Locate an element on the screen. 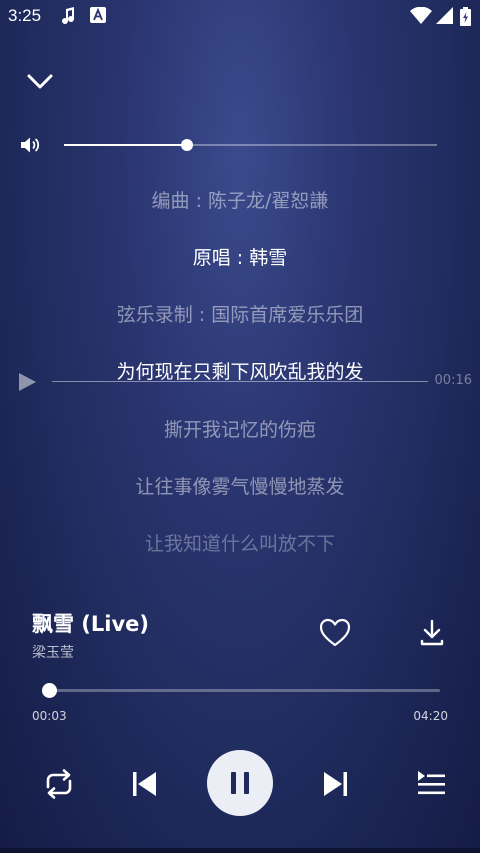 Image resolution: width=480 pixels, height=853 pixels. lyric-seek-indicator: 00:16 is located at coordinates (247, 382).